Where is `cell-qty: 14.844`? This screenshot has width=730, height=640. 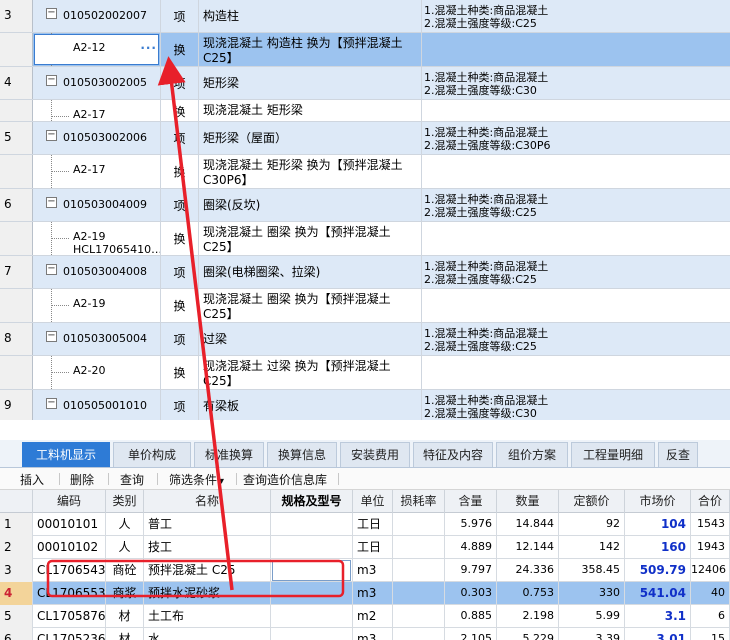 cell-qty: 14.844 is located at coordinates (528, 524).